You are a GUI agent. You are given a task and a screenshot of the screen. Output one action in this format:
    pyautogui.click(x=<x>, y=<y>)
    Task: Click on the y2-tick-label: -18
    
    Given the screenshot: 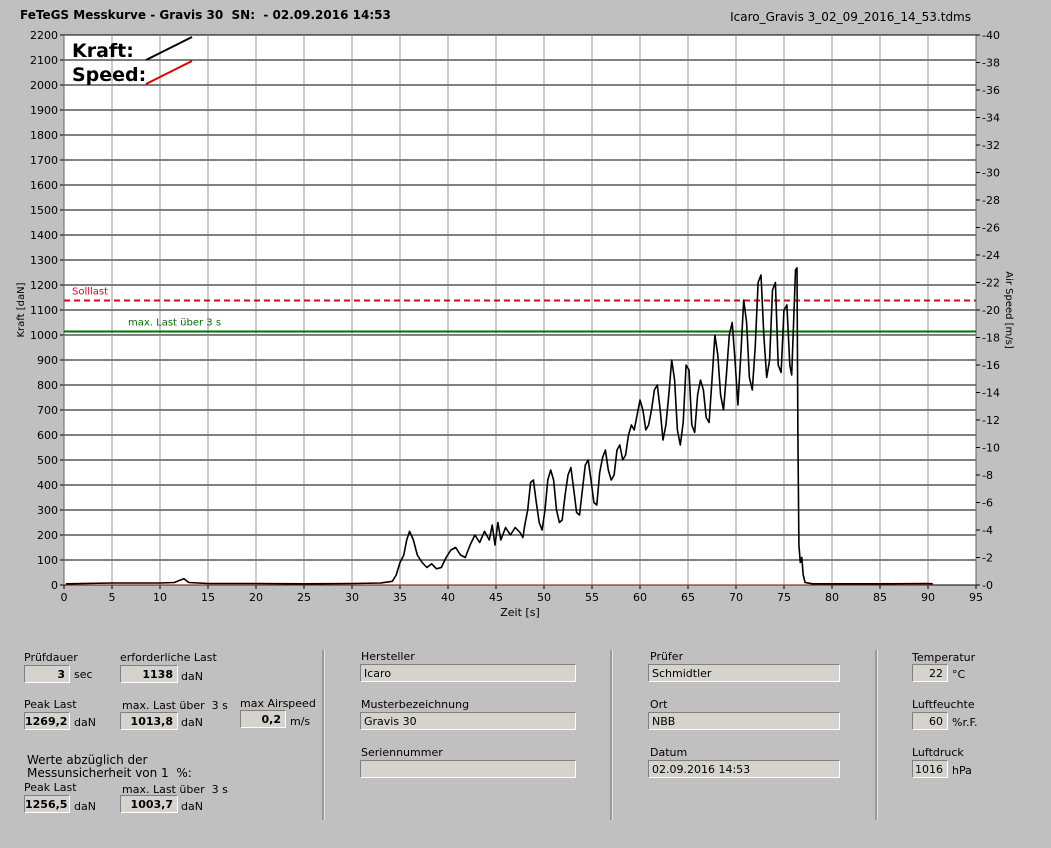 What is the action you would take?
    pyautogui.click(x=991, y=338)
    